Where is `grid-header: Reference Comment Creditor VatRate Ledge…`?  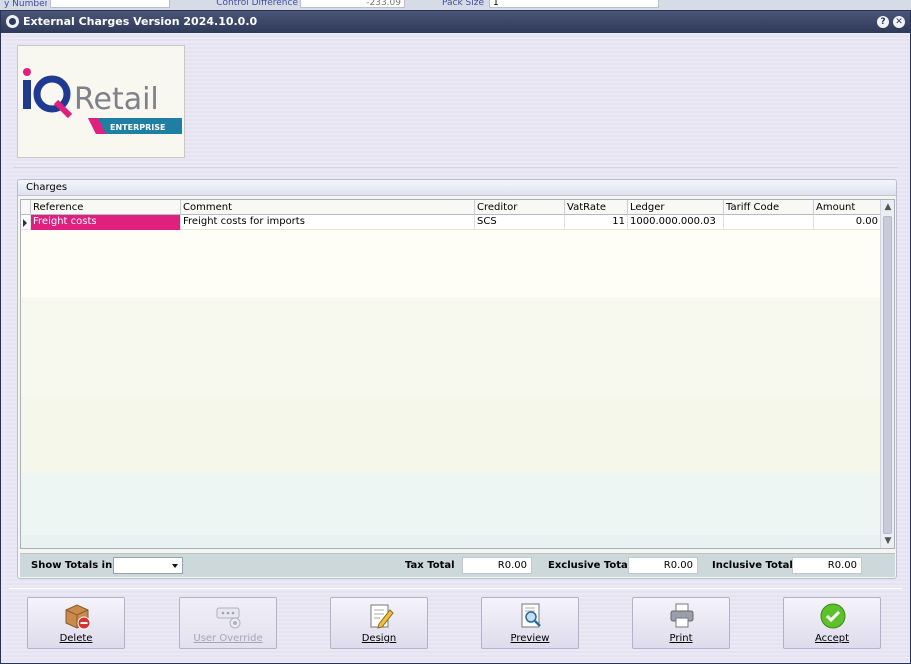
grid-header: Reference Comment Creditor VatRate Ledge… is located at coordinates (451, 207).